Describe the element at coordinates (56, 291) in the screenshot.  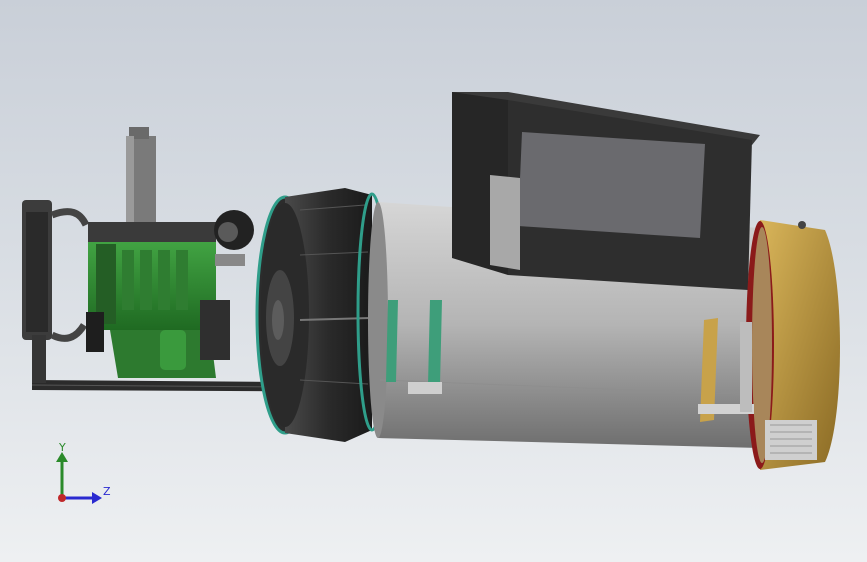
I see `engine-radiator` at that location.